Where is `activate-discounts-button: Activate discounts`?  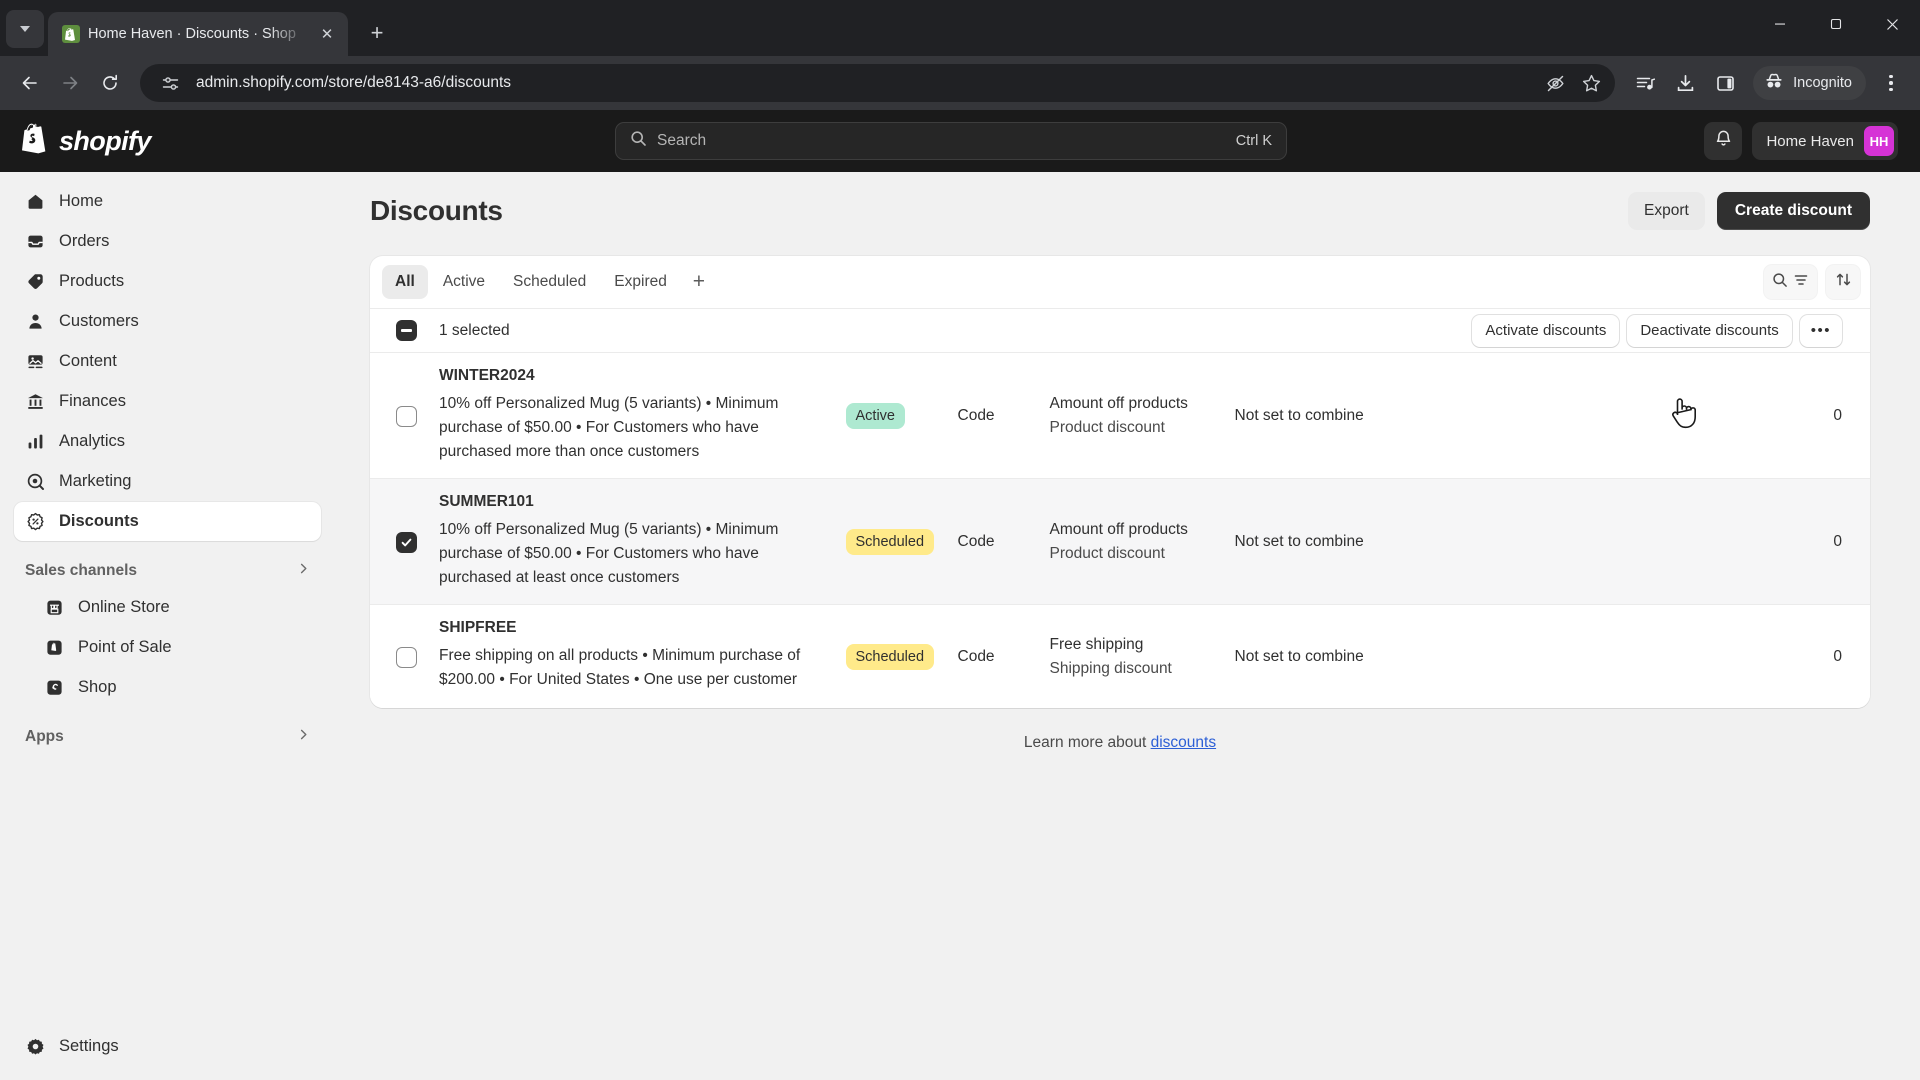 activate-discounts-button: Activate discounts is located at coordinates (1546, 330).